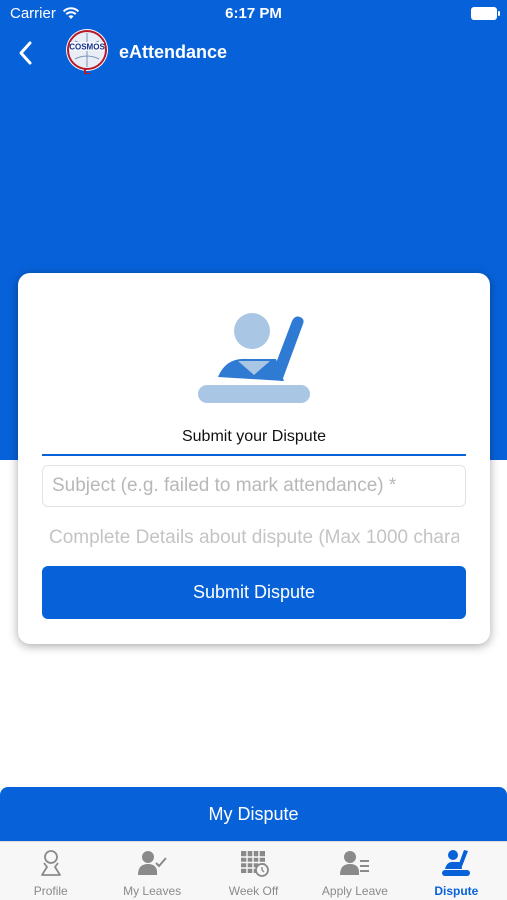 This screenshot has width=507, height=900. Describe the element at coordinates (254, 455) in the screenshot. I see `heading-underline` at that location.